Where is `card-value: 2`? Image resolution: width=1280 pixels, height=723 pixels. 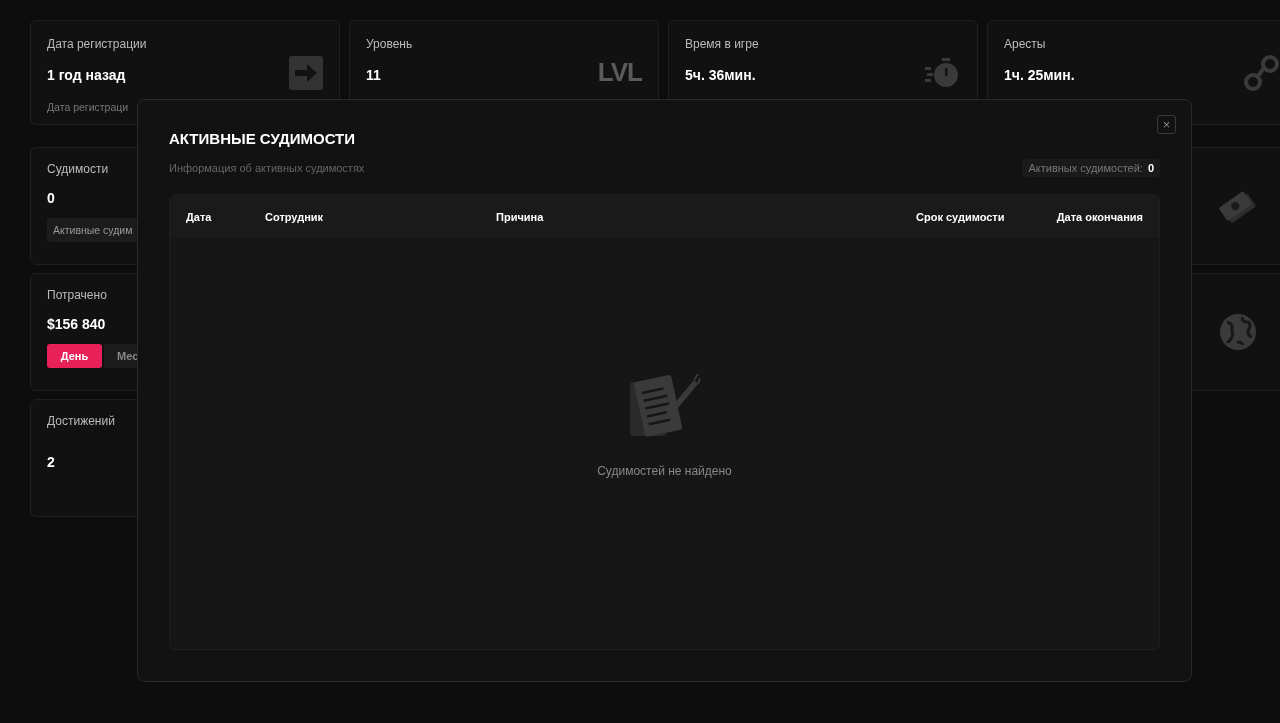
card-value: 2 is located at coordinates (51, 462).